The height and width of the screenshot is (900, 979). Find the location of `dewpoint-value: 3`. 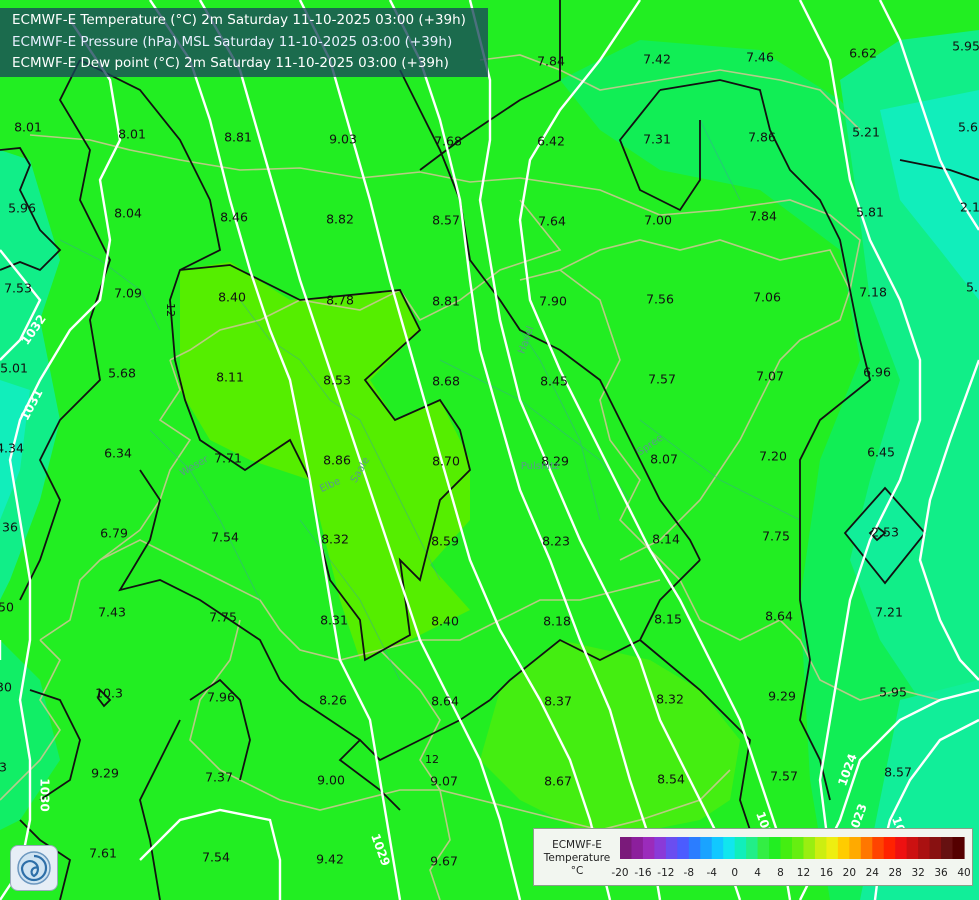

dewpoint-value: 3 is located at coordinates (3, 767).